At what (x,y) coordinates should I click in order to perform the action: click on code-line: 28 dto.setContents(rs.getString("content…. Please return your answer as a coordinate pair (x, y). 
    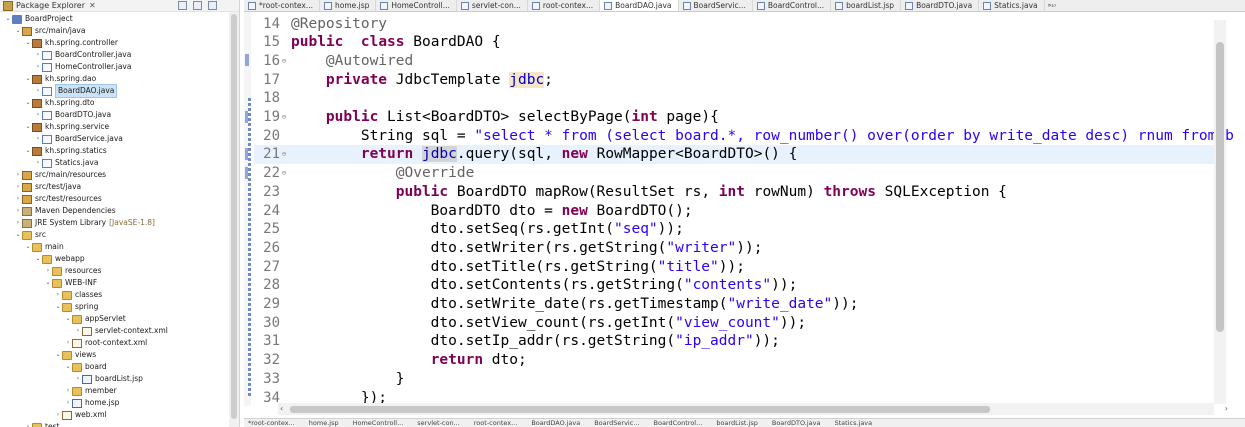
    Looking at the image, I should click on (734, 285).